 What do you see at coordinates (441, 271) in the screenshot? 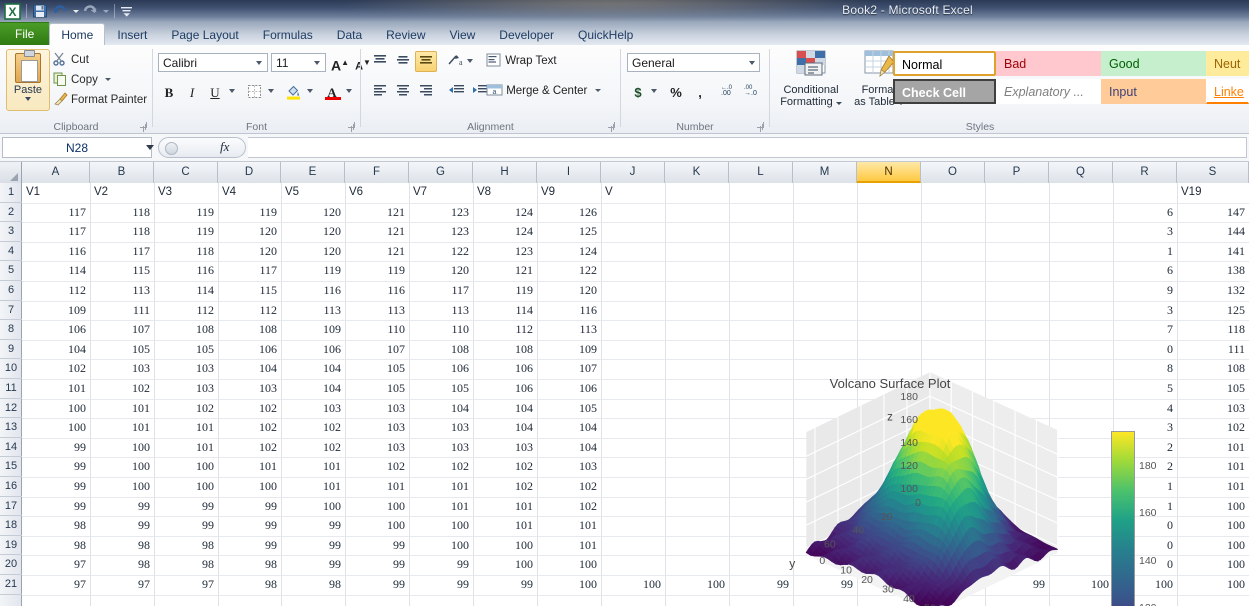
I see `grid-cell: 120` at bounding box center [441, 271].